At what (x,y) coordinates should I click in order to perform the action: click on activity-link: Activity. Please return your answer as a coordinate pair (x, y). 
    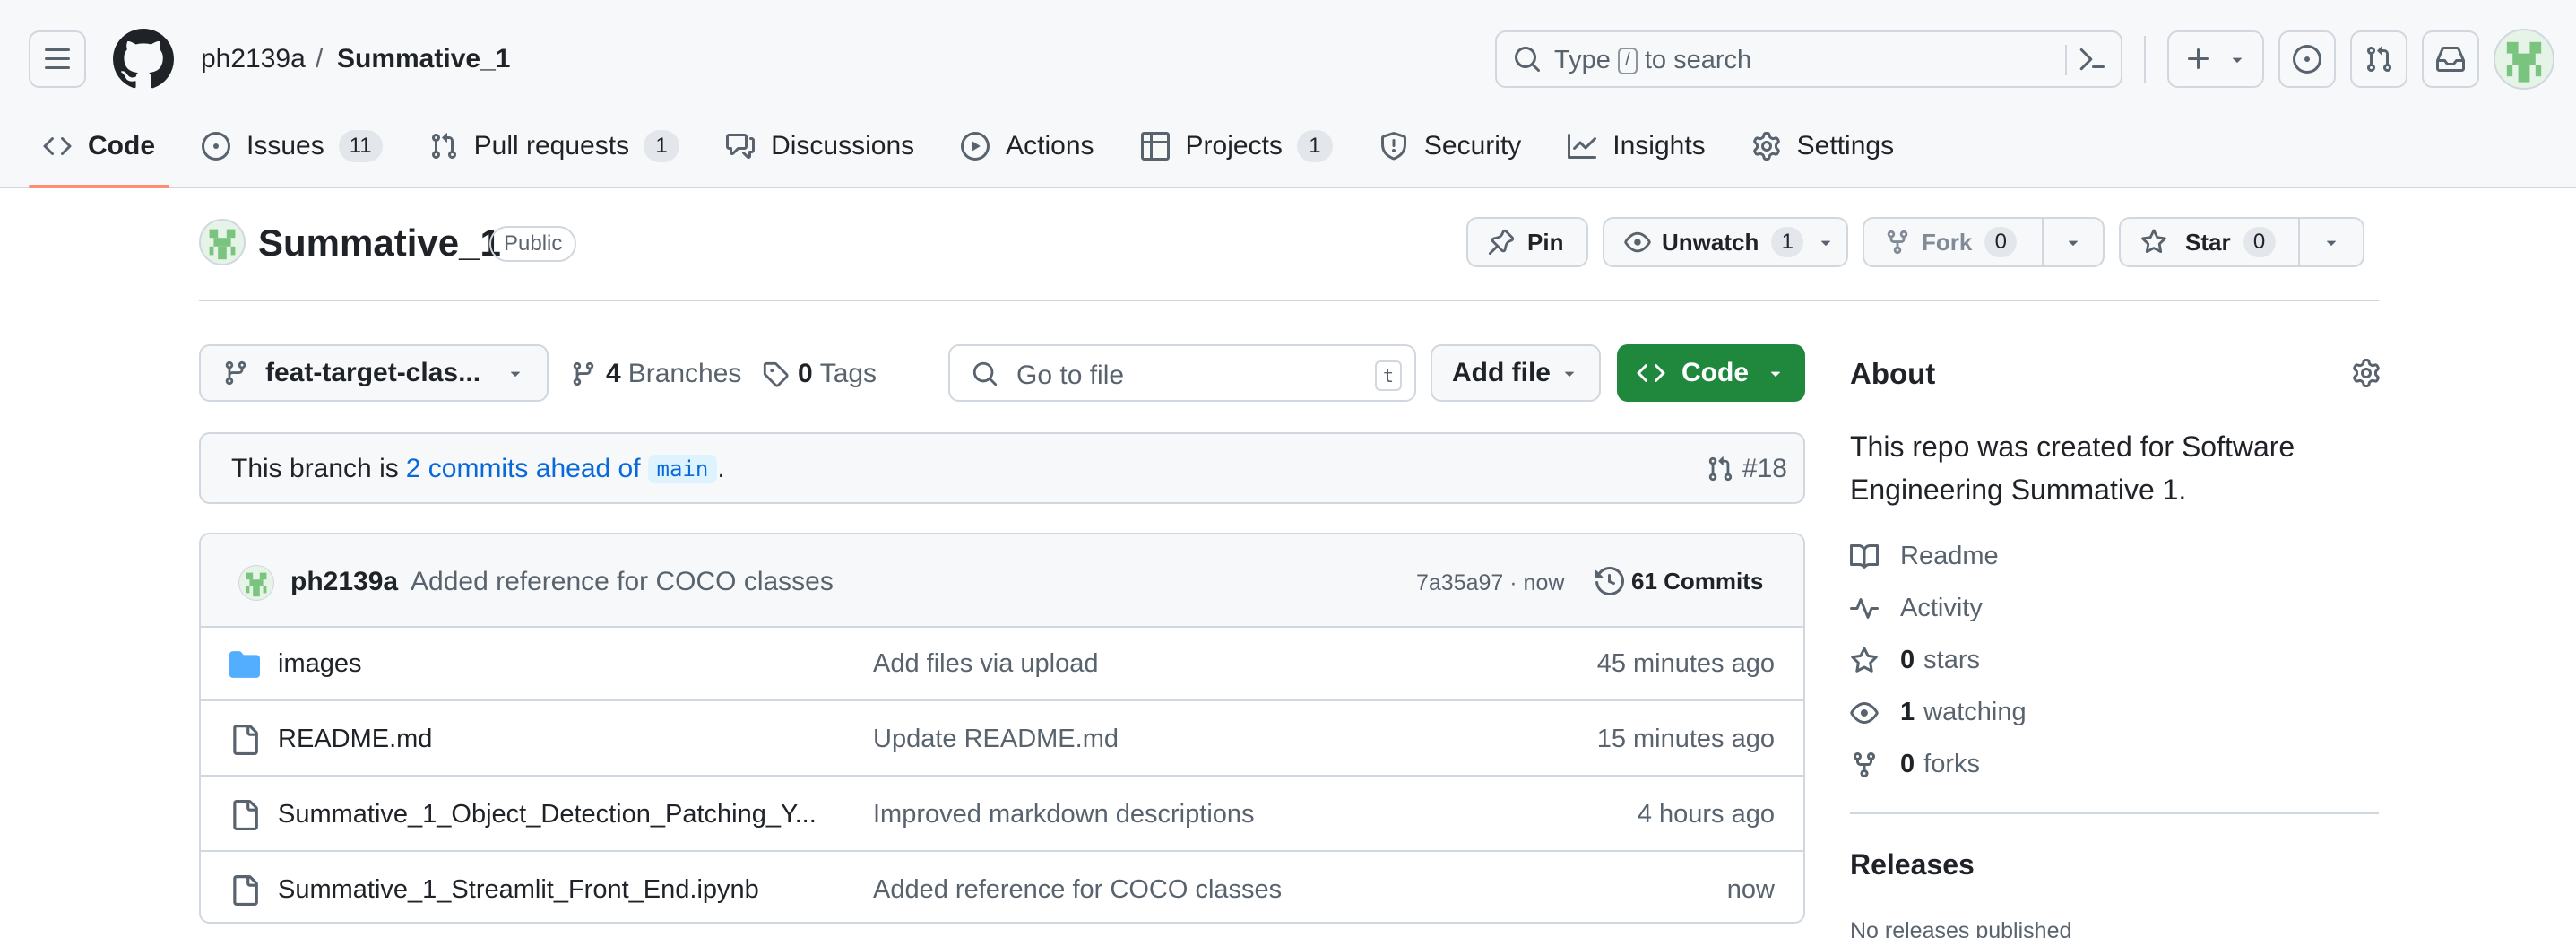
    Looking at the image, I should click on (1916, 608).